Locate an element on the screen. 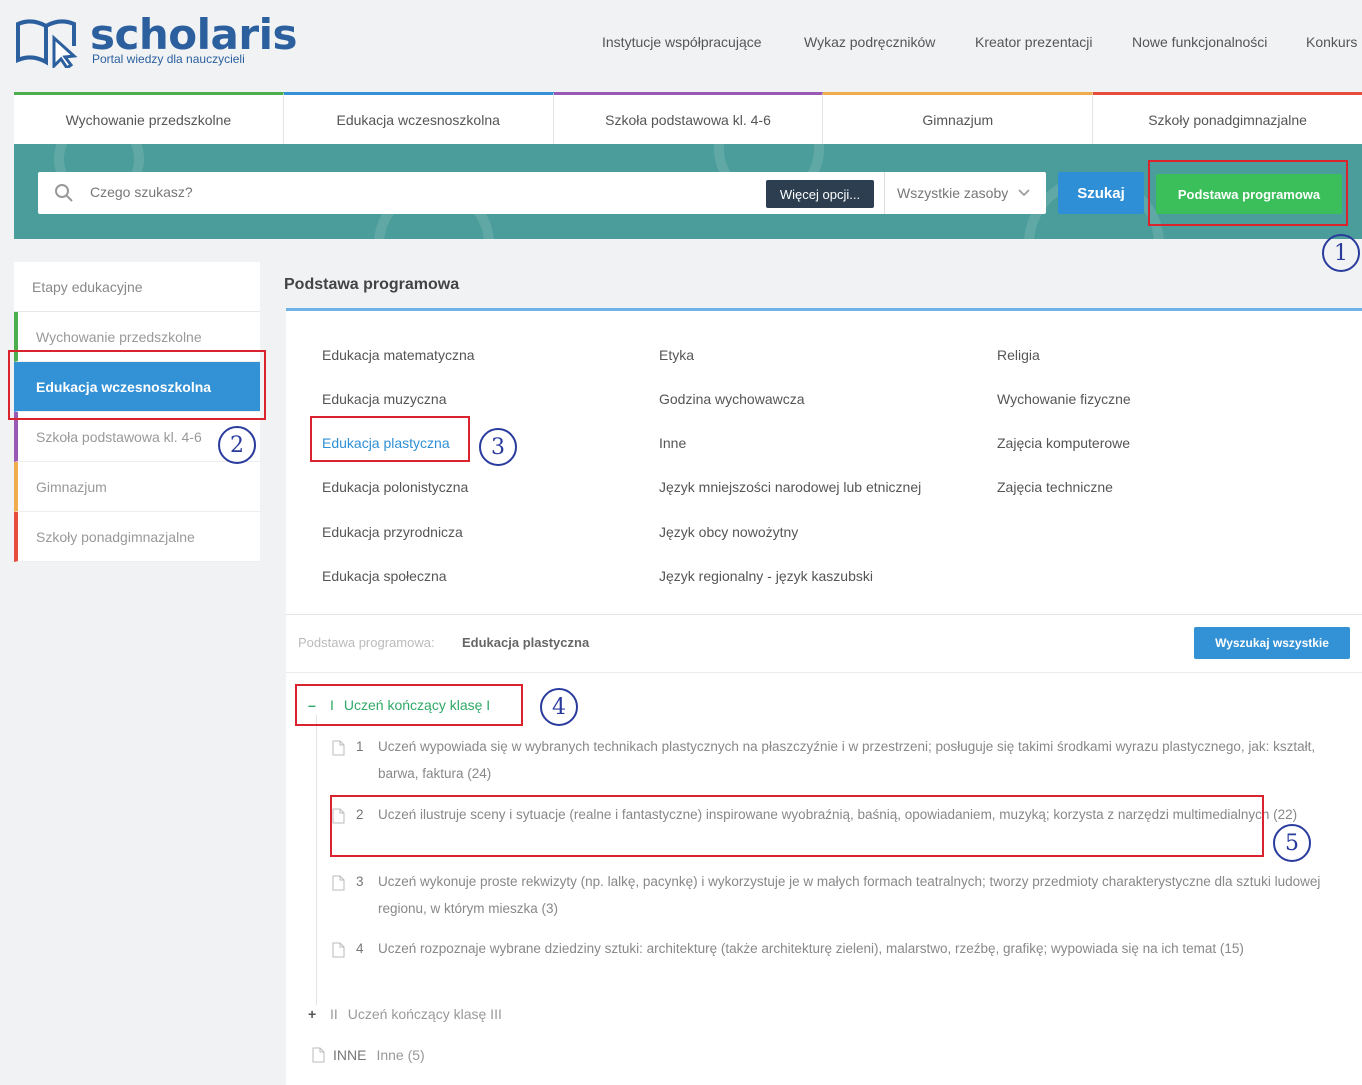 This screenshot has height=1085, width=1362. subject-homeroom: Godzina wychowawcza is located at coordinates (732, 399).